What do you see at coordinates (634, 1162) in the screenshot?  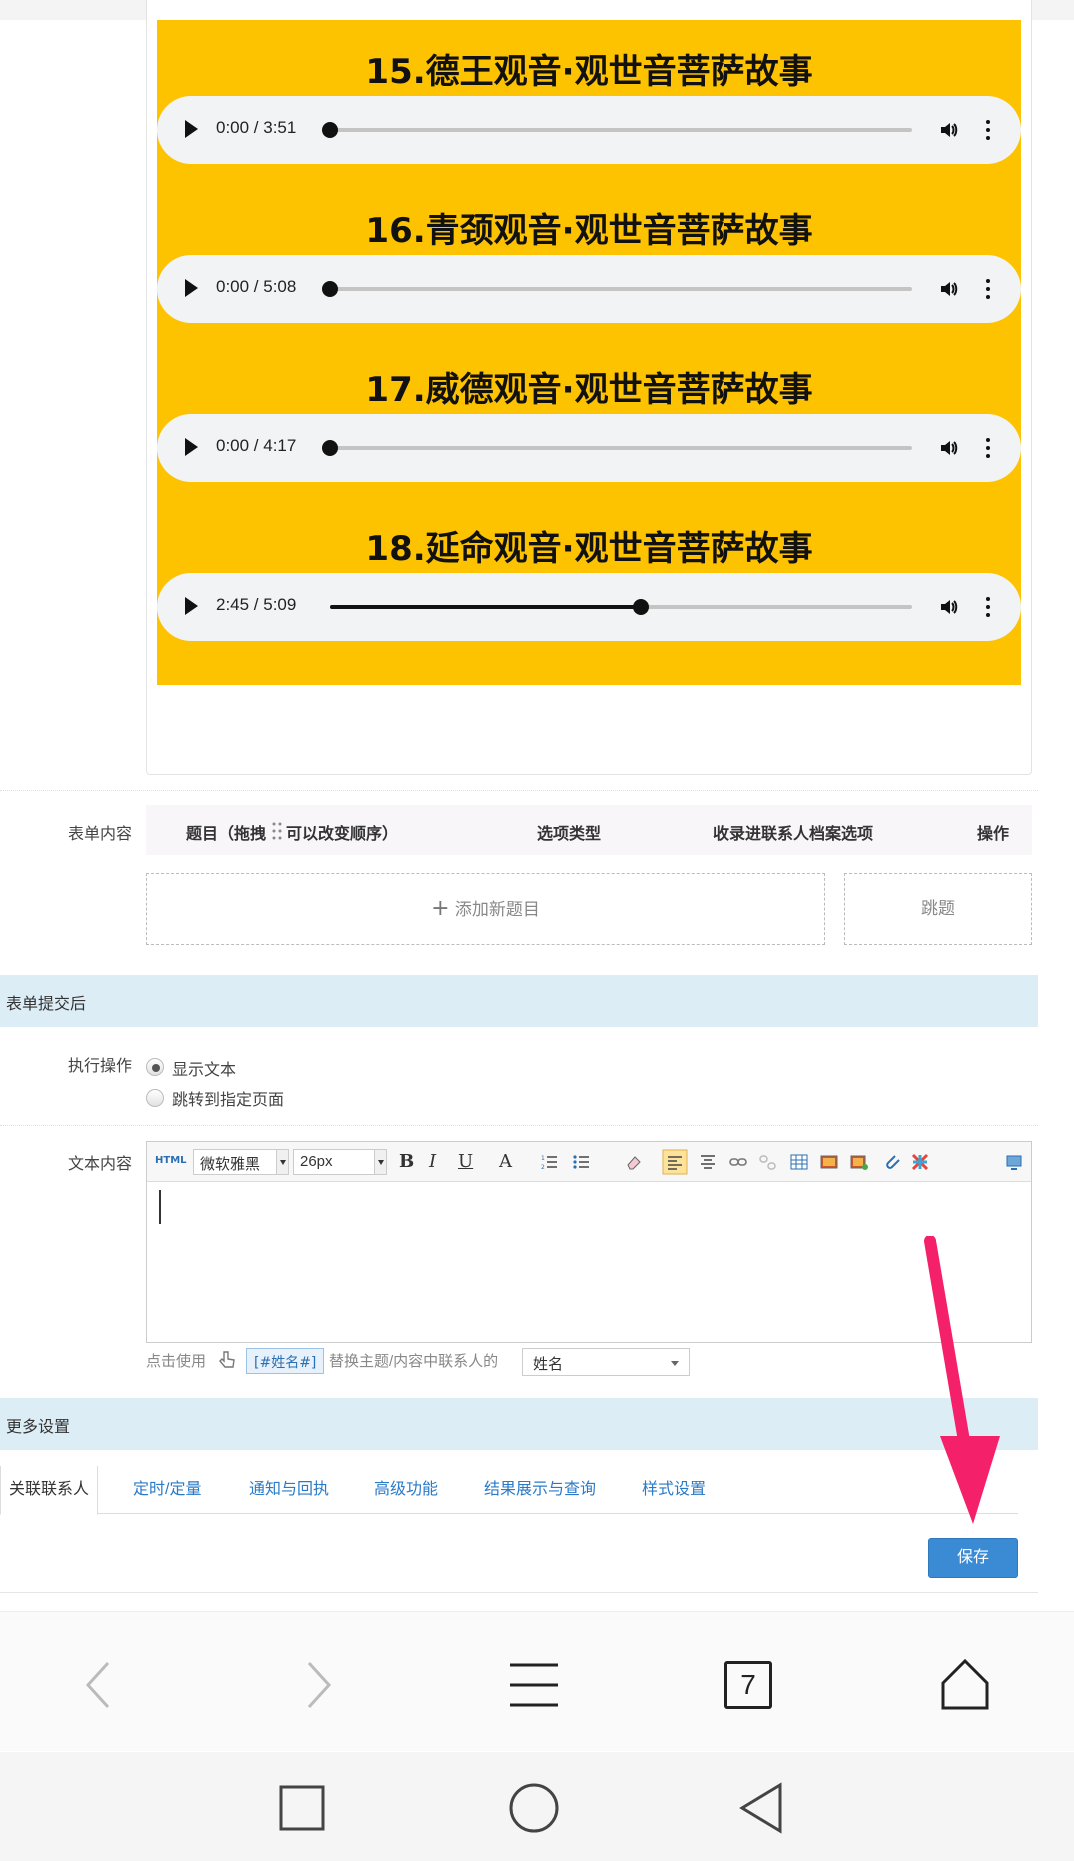 I see `eraser-icon` at bounding box center [634, 1162].